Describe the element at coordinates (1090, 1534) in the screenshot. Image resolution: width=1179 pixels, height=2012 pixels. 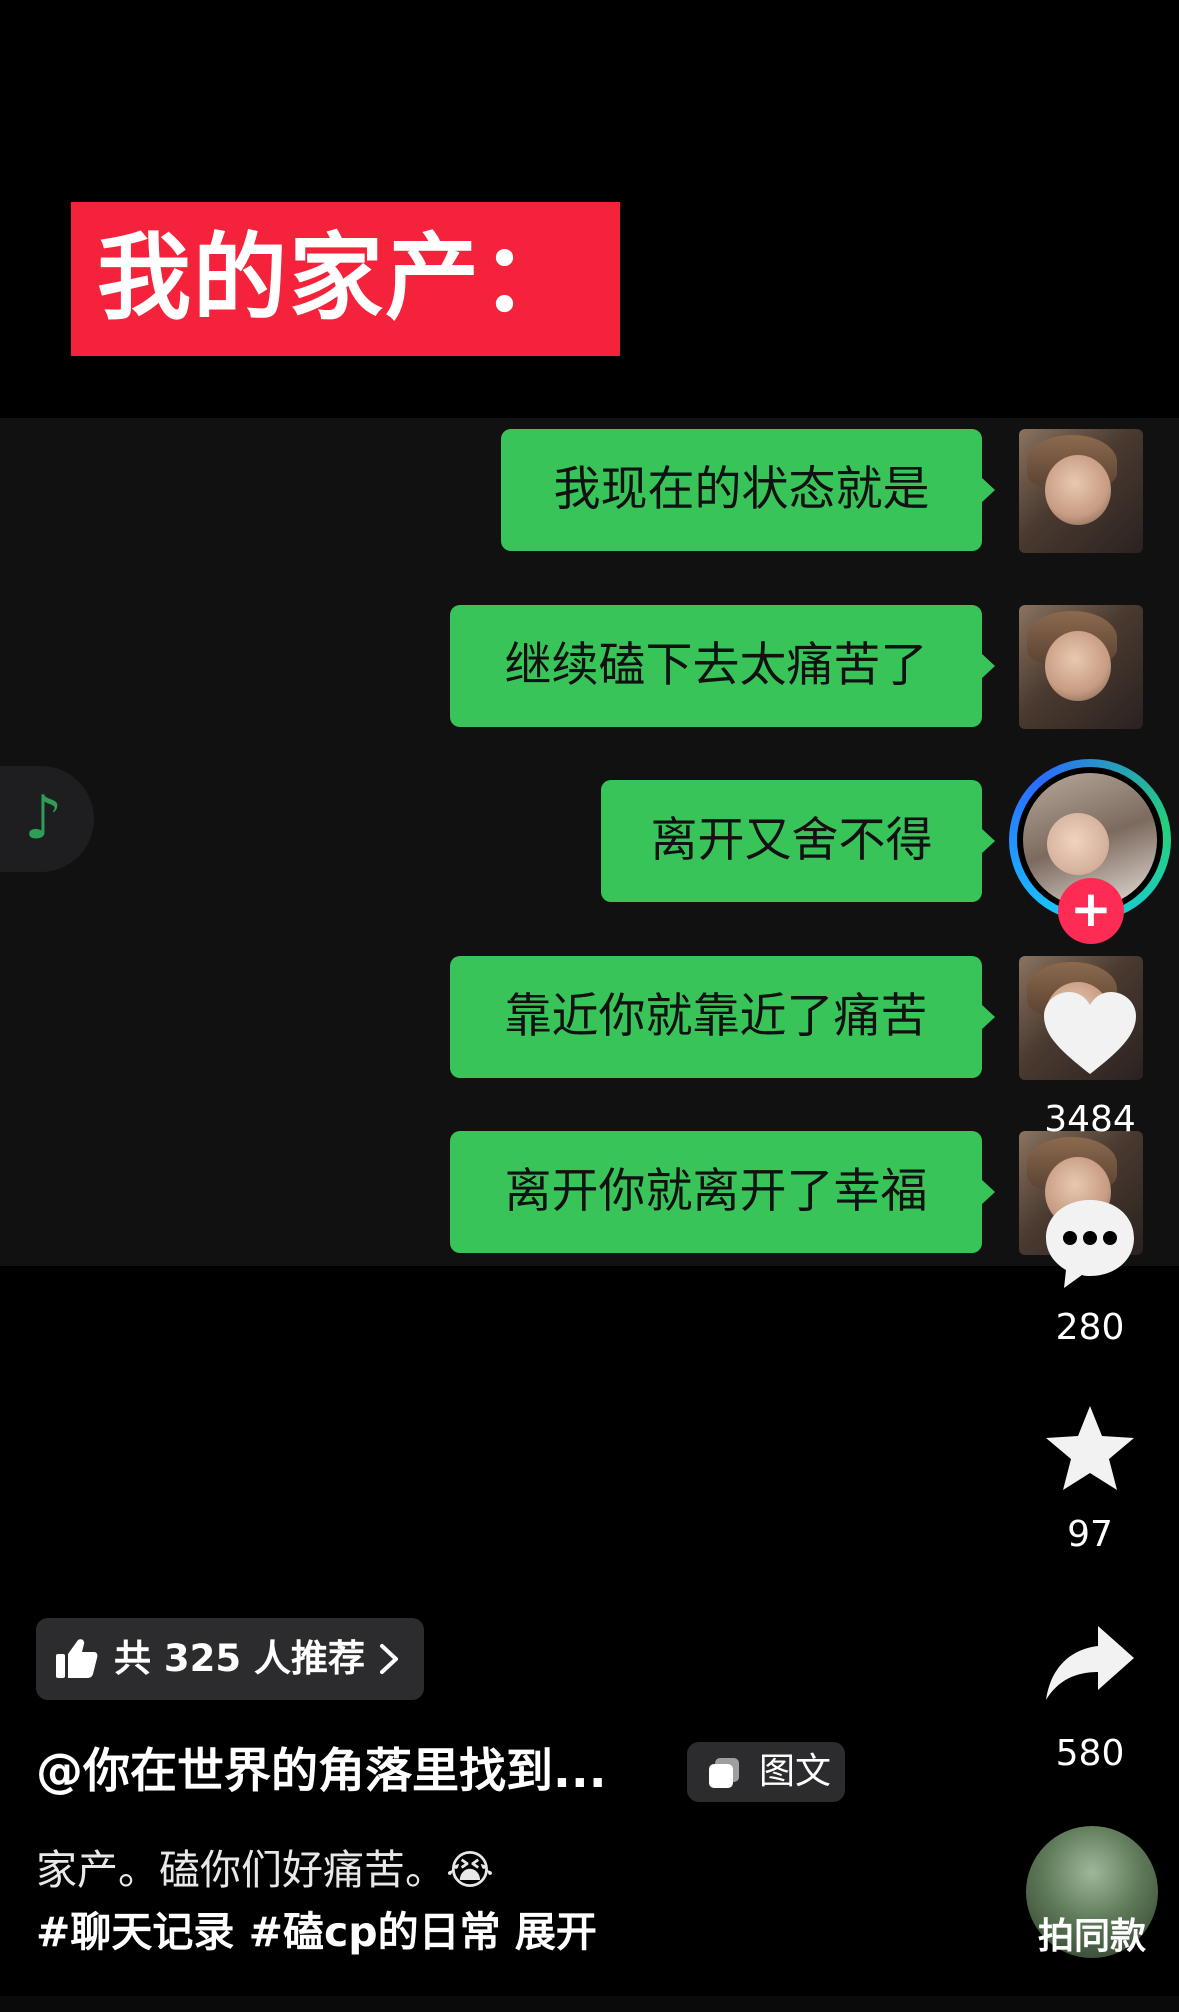
I see `favorite-count: 97` at that location.